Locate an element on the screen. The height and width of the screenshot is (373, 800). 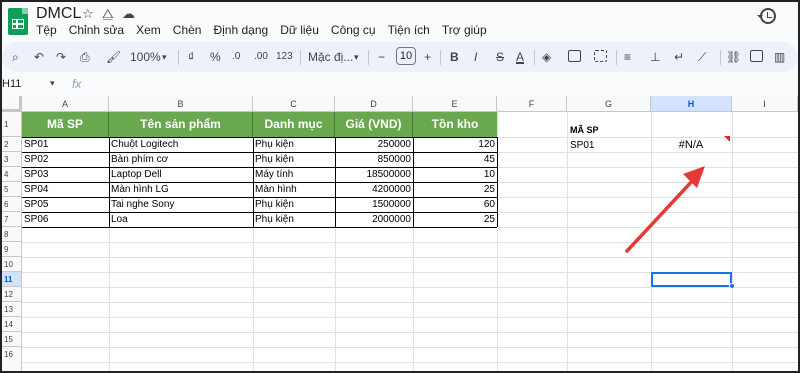
menu-format: Định dạng is located at coordinates (240, 30).